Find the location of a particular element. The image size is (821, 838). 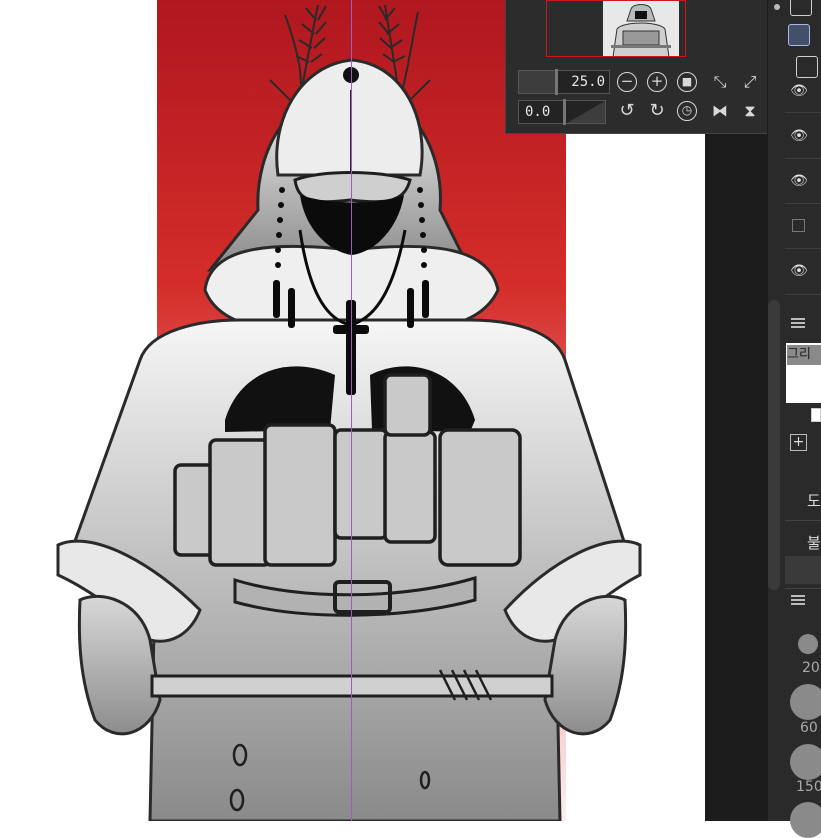

zoom-value: 25.0 is located at coordinates (588, 82).